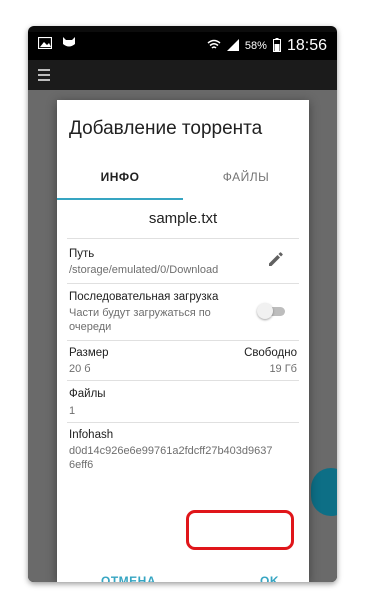 This screenshot has width=366, height=600. What do you see at coordinates (89, 353) in the screenshot?
I see `size-label: Размер` at bounding box center [89, 353].